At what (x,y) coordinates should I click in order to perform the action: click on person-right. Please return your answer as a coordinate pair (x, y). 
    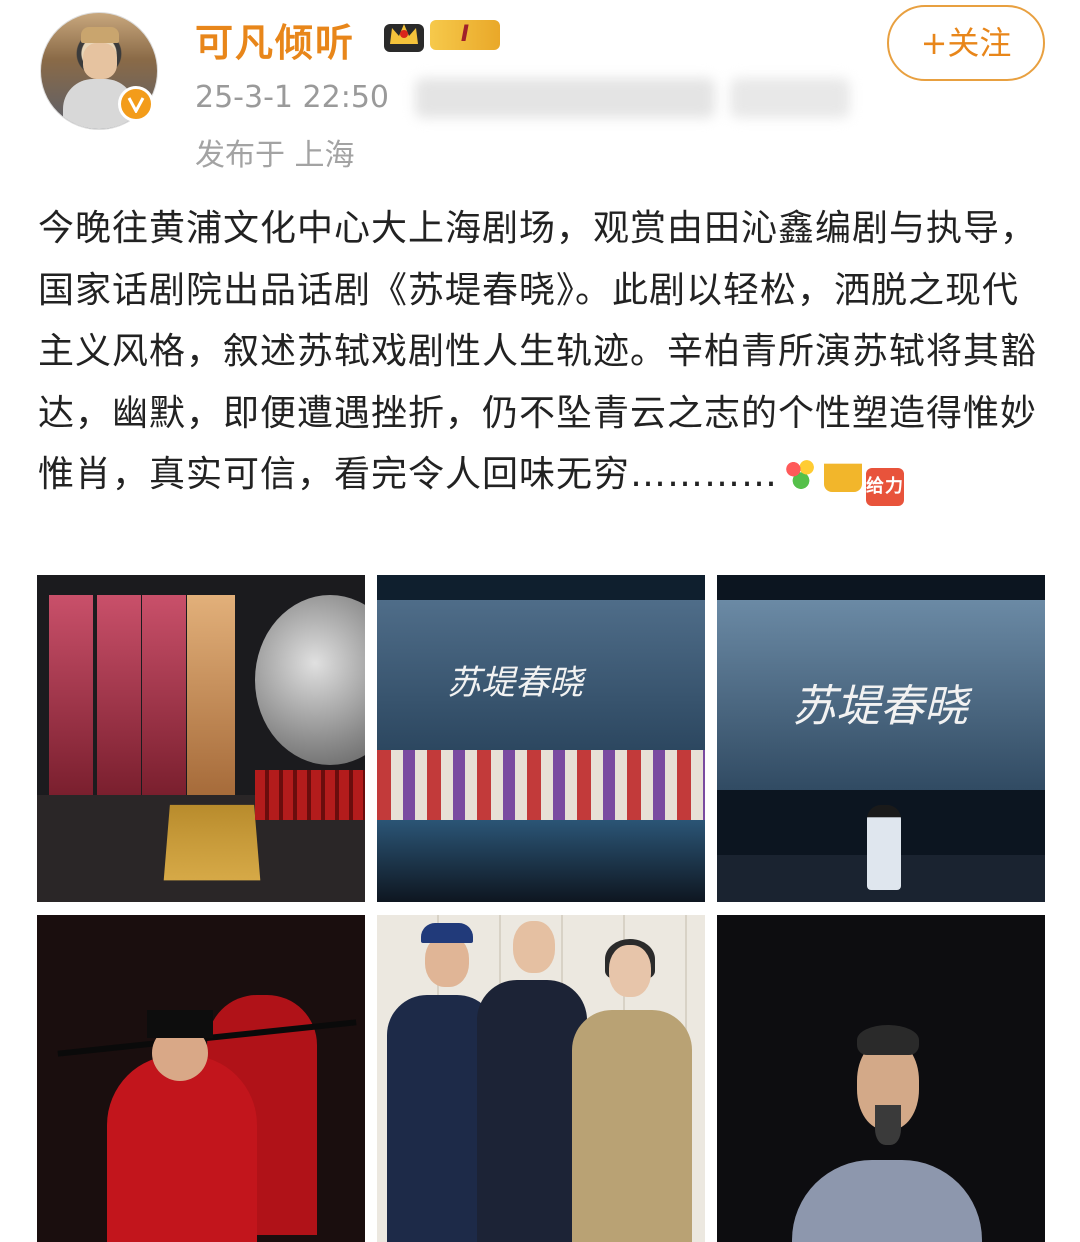
    Looking at the image, I should click on (632, 1126).